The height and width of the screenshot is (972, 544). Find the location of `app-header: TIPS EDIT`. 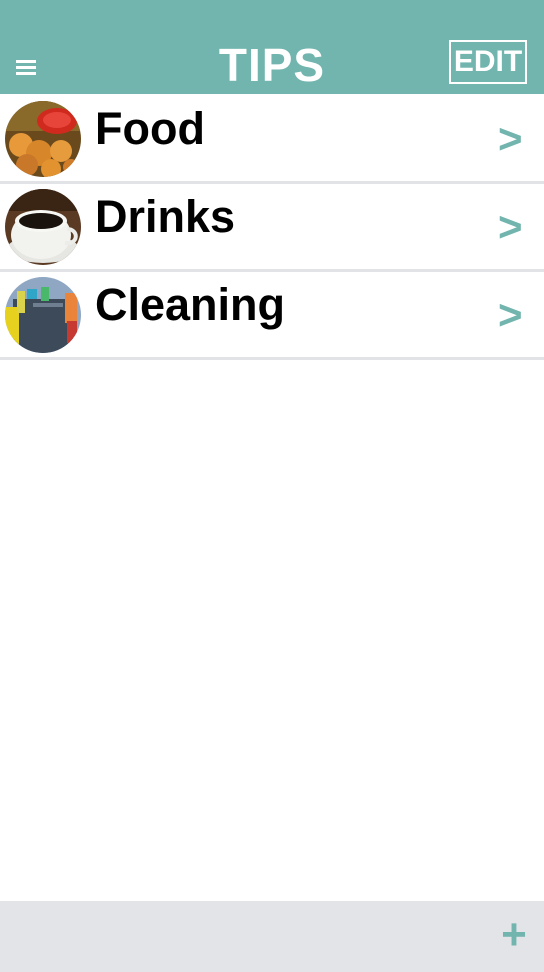

app-header: TIPS EDIT is located at coordinates (272, 47).